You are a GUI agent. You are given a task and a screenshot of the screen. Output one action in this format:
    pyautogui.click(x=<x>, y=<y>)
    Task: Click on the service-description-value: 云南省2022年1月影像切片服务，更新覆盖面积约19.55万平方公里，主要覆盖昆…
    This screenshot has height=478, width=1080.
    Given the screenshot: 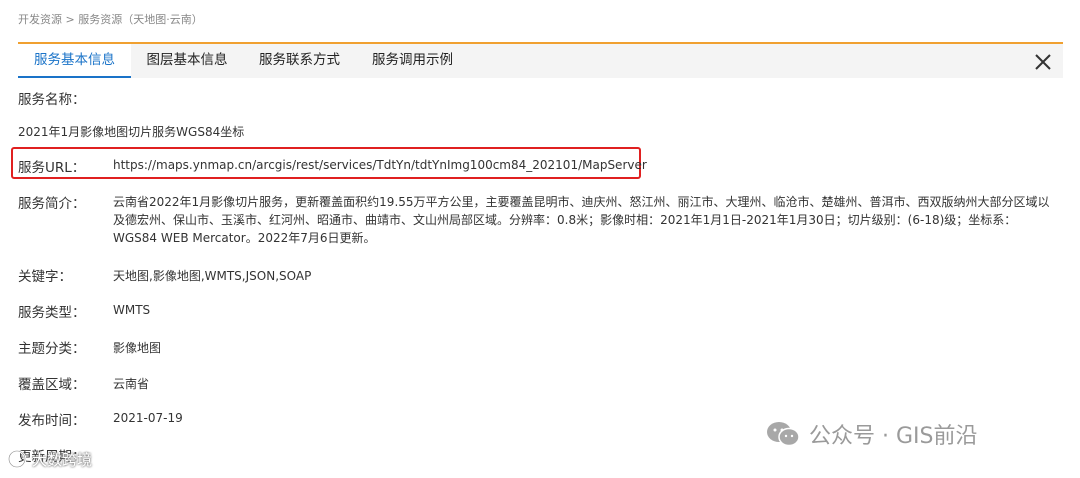 What is the action you would take?
    pyautogui.click(x=581, y=220)
    